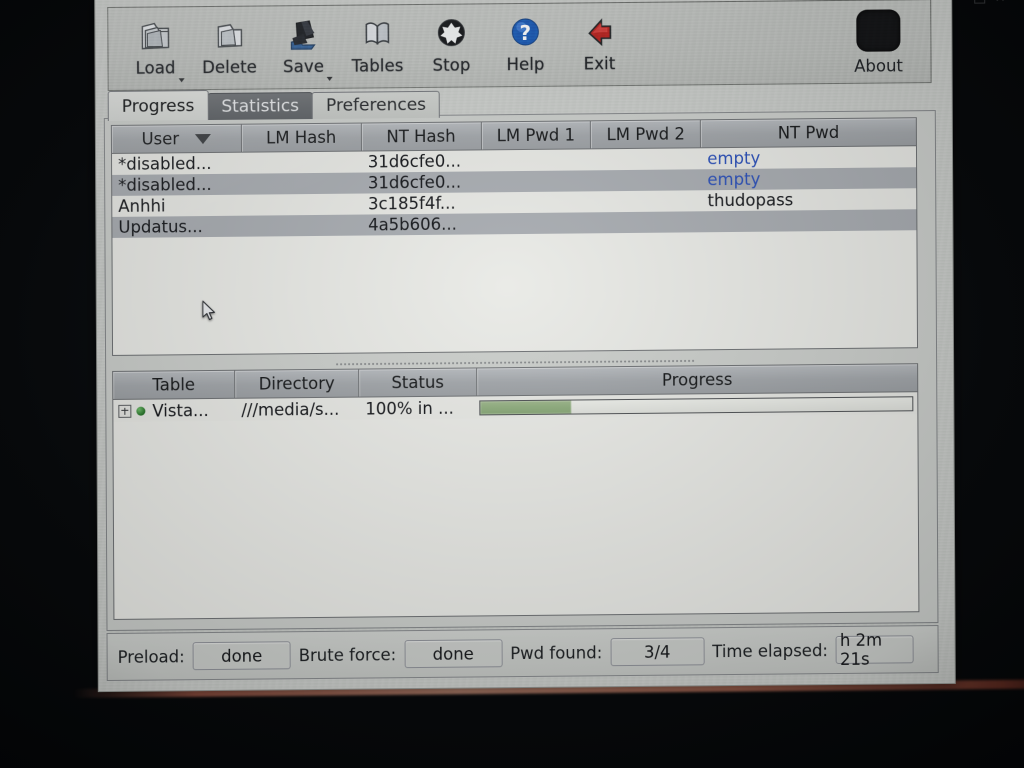 This screenshot has width=1024, height=768. Describe the element at coordinates (657, 652) in the screenshot. I see `pwd-found-value: 3/4` at that location.